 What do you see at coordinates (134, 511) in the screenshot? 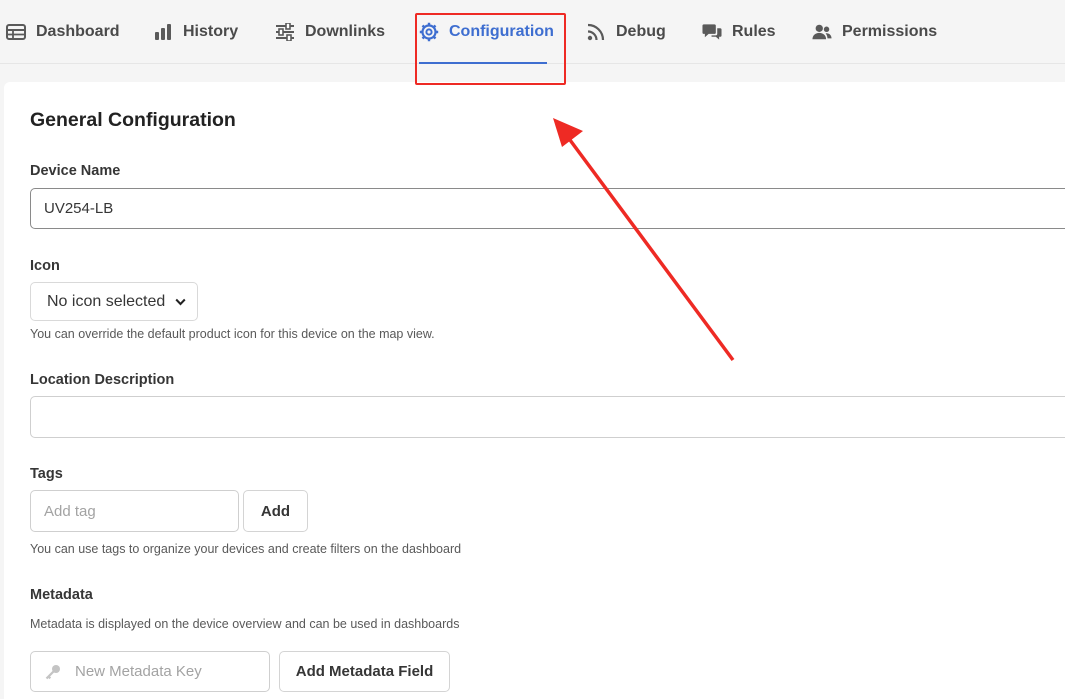
I see `add-tag-input: Add tag` at bounding box center [134, 511].